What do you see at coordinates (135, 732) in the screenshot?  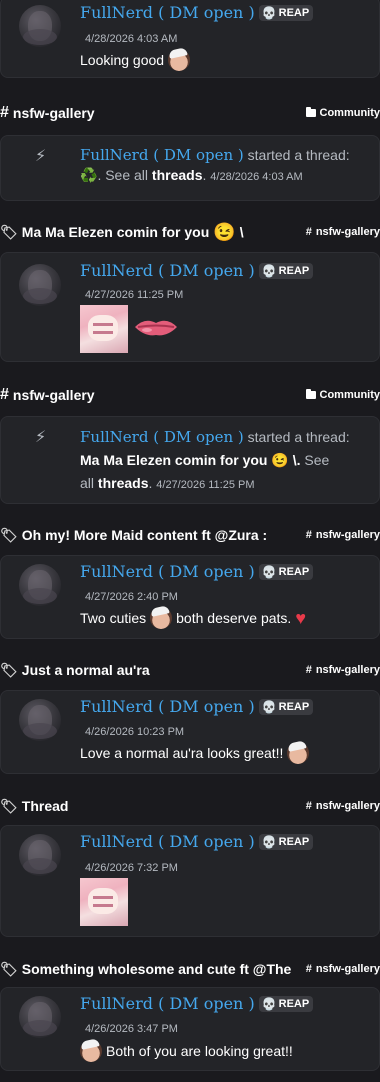 I see `timestamp: 4/26/2026 10:23 PM` at bounding box center [135, 732].